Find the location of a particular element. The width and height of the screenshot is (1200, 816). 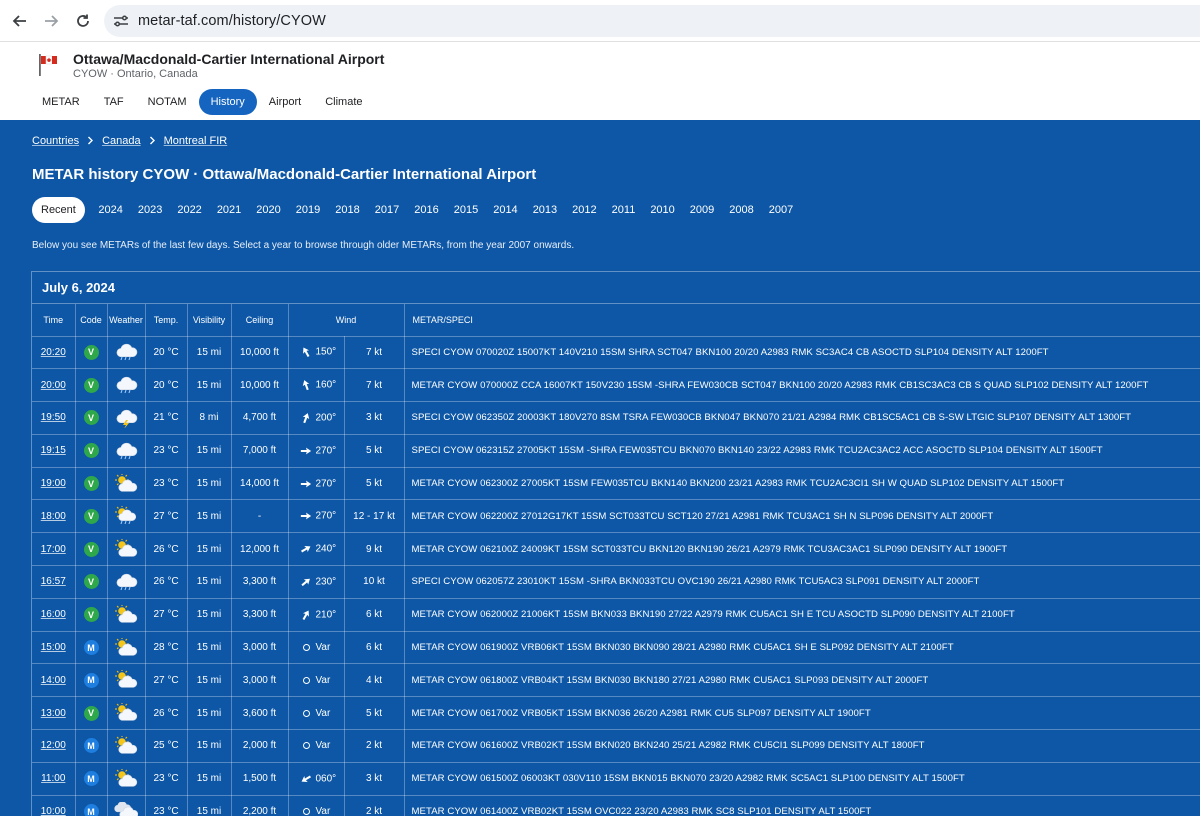

site-settings-icon is located at coordinates (121, 21).